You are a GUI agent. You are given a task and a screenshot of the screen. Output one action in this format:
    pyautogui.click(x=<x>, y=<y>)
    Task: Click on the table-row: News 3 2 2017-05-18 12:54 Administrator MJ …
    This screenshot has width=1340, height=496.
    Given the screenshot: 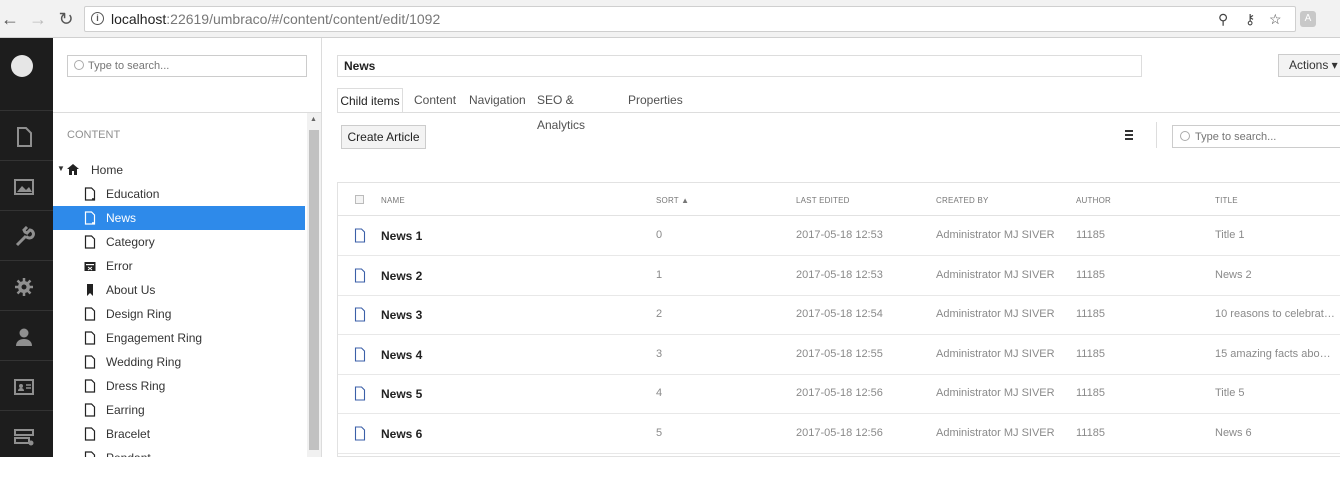 What is the action you would take?
    pyautogui.click(x=839, y=315)
    